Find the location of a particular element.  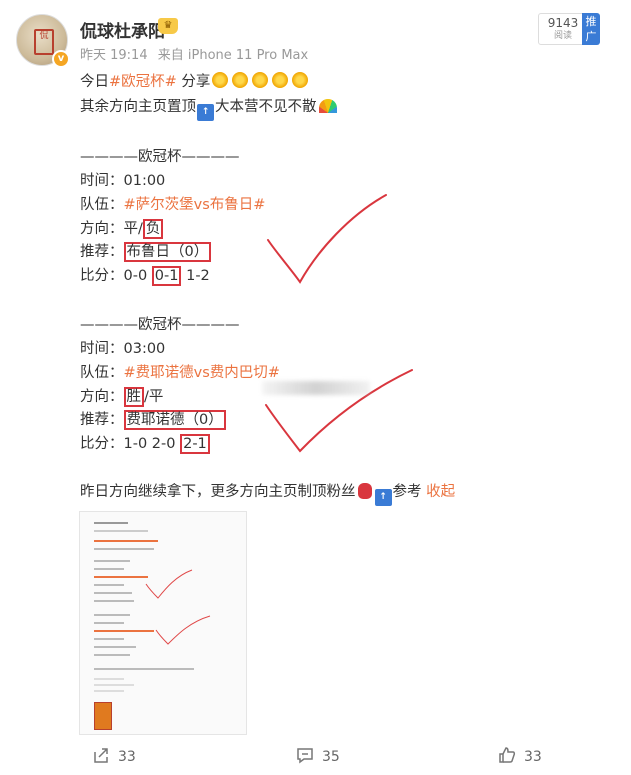

share-count: 33 is located at coordinates (127, 757).